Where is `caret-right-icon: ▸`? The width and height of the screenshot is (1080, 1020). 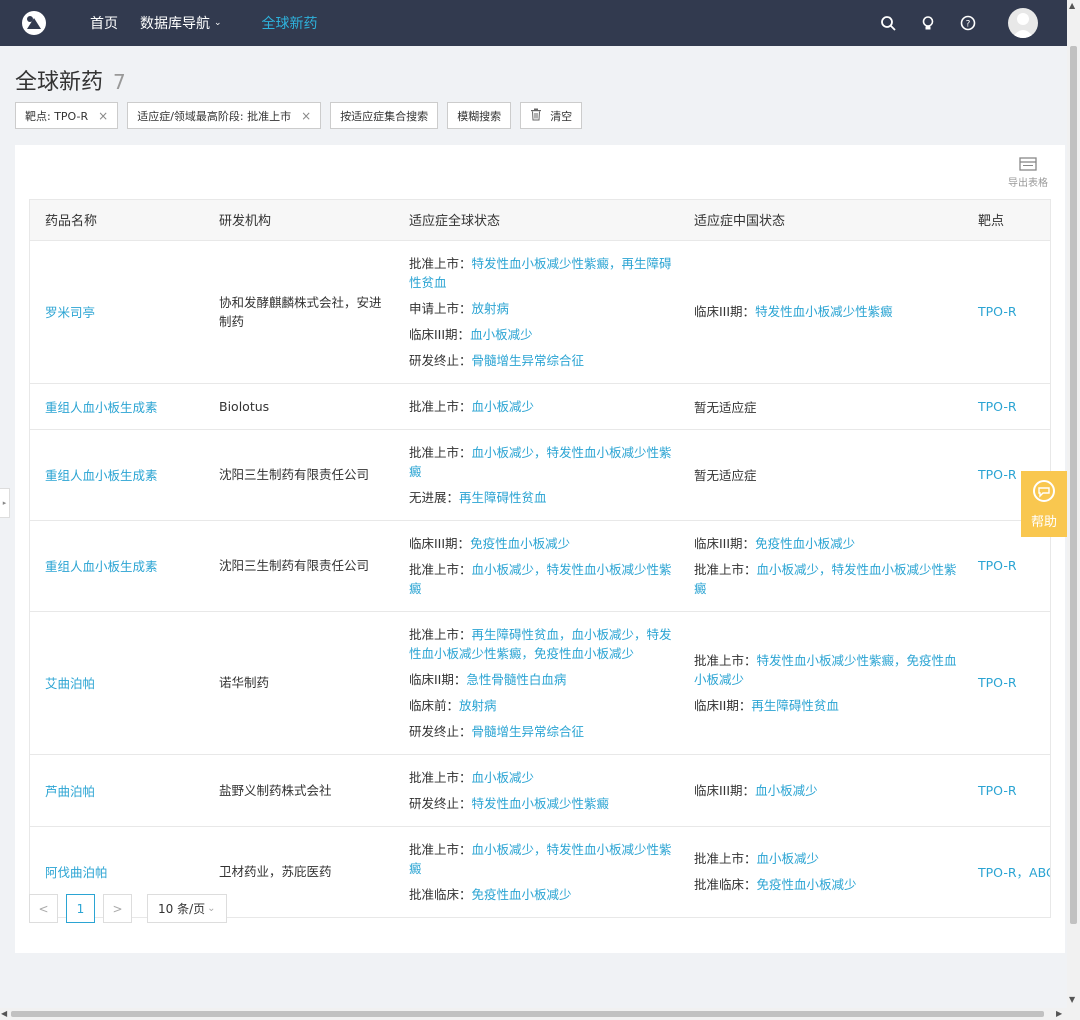 caret-right-icon: ▸ is located at coordinates (4, 503).